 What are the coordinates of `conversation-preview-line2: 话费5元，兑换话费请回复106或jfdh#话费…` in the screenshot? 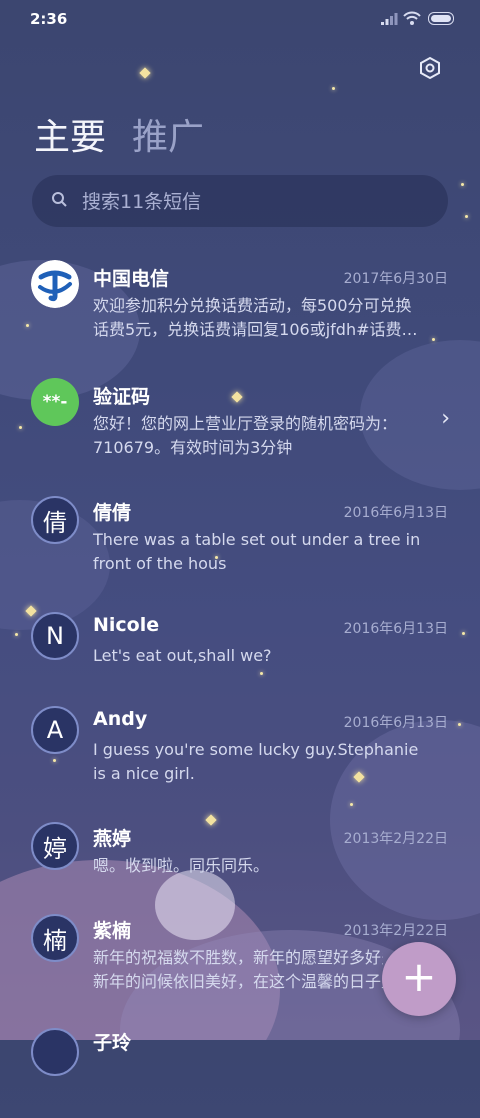 It's located at (255, 329).